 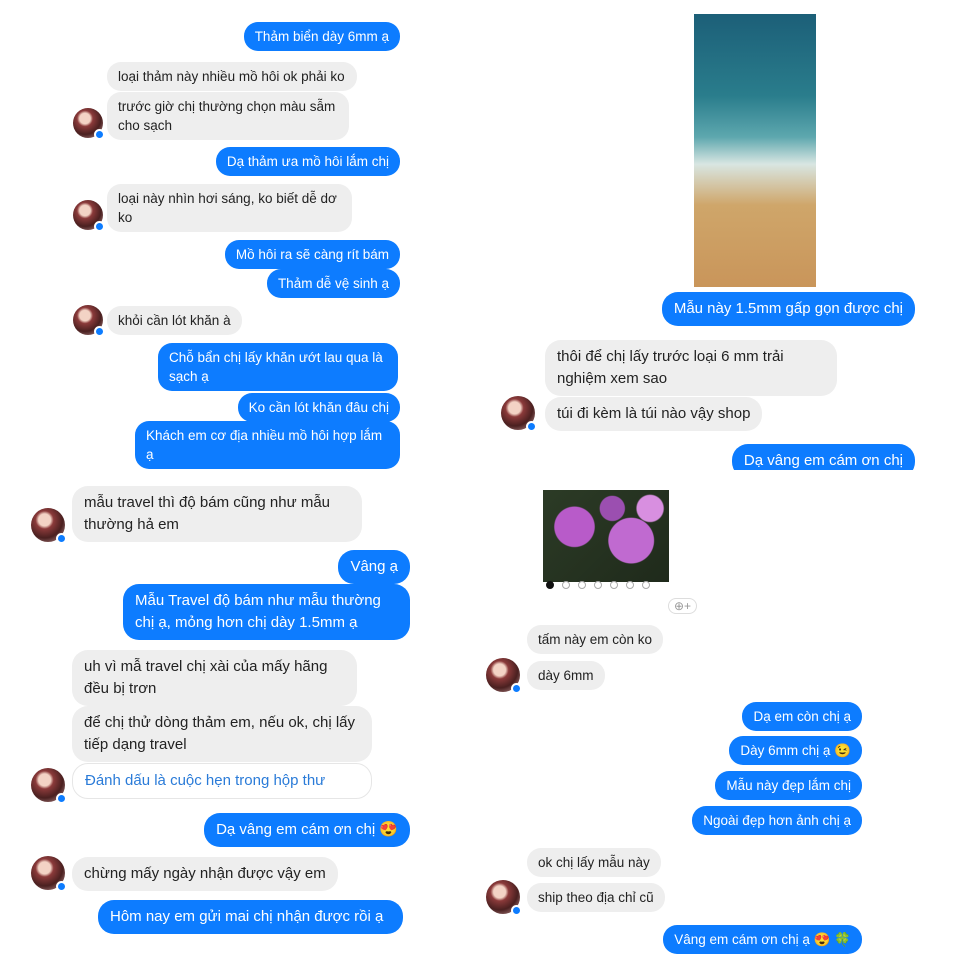 I want to click on message-outgoing: Thảm dễ vệ sinh ạ, so click(x=333, y=283).